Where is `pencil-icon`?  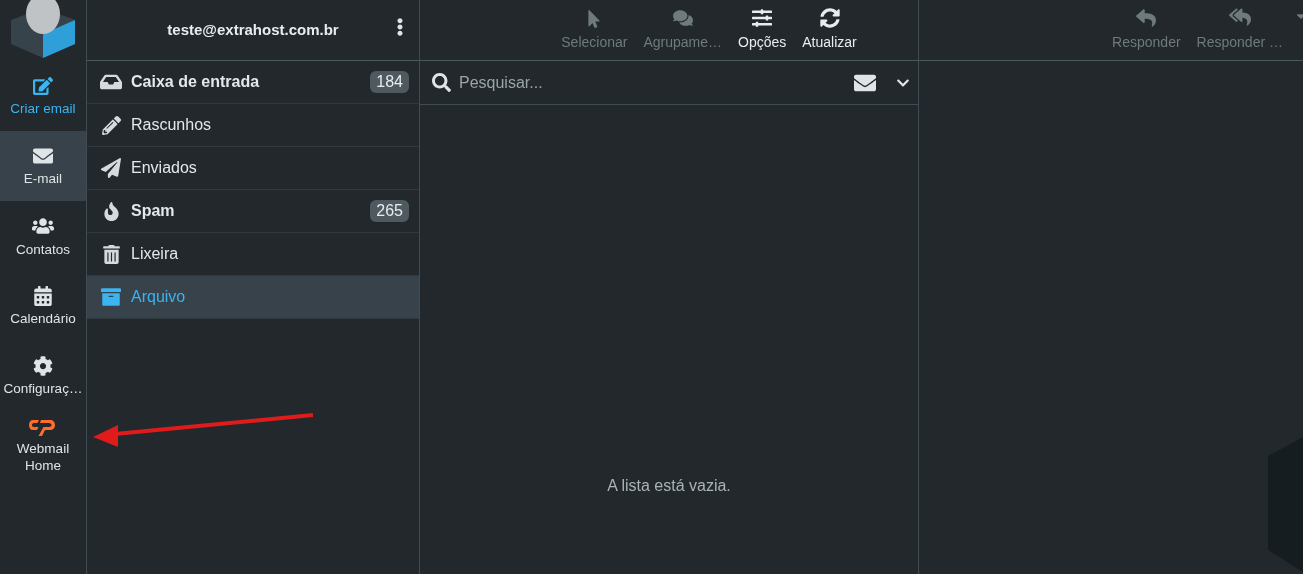 pencil-icon is located at coordinates (111, 125).